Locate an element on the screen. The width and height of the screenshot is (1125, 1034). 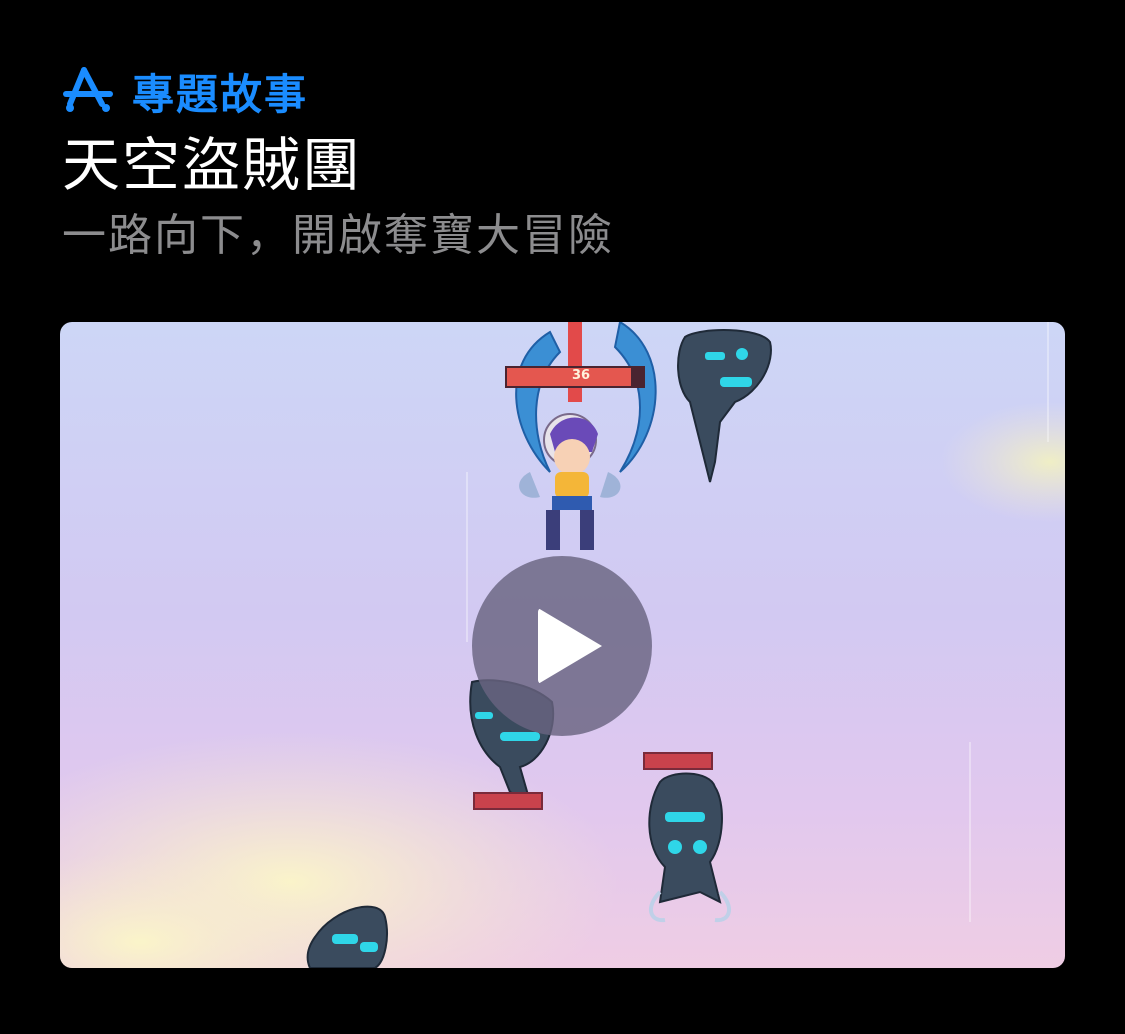
eyebrow-label: 專題故事 is located at coordinates (220, 94).